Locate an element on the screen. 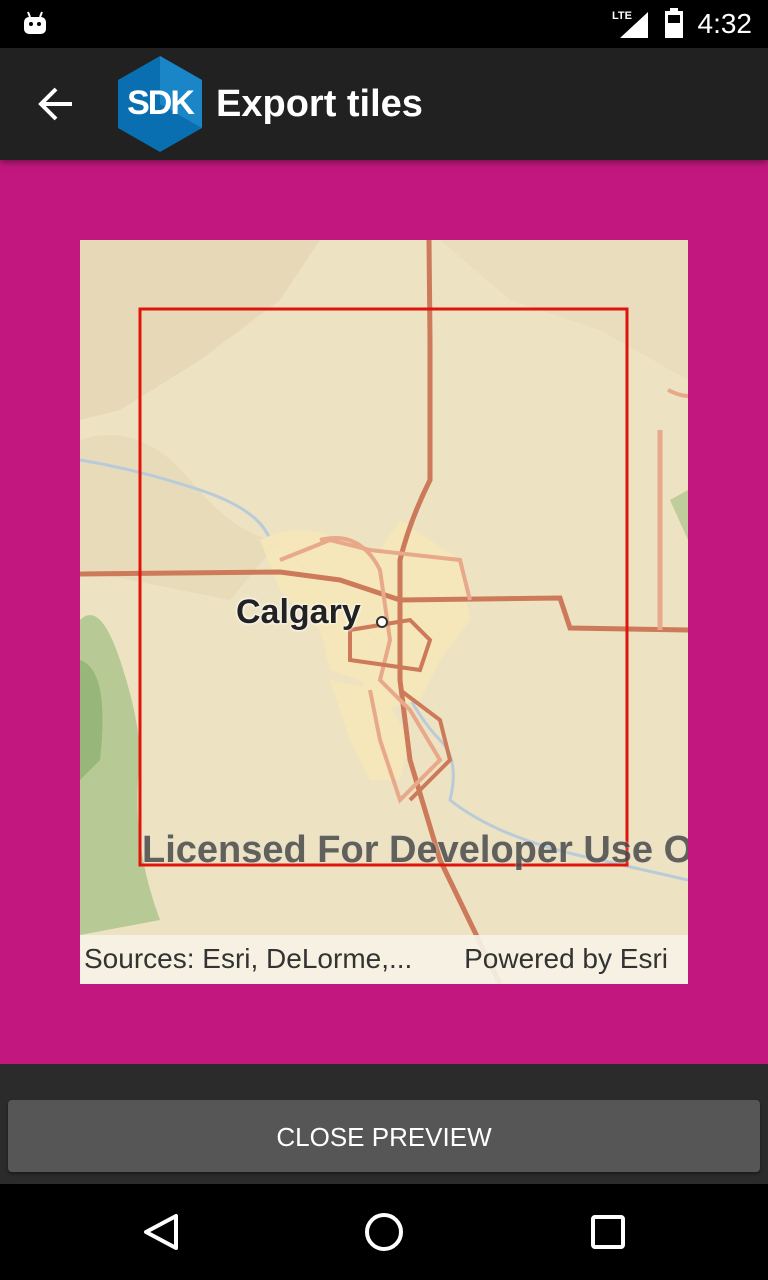 This screenshot has height=1280, width=768. back-triangle-icon is located at coordinates (160, 1232).